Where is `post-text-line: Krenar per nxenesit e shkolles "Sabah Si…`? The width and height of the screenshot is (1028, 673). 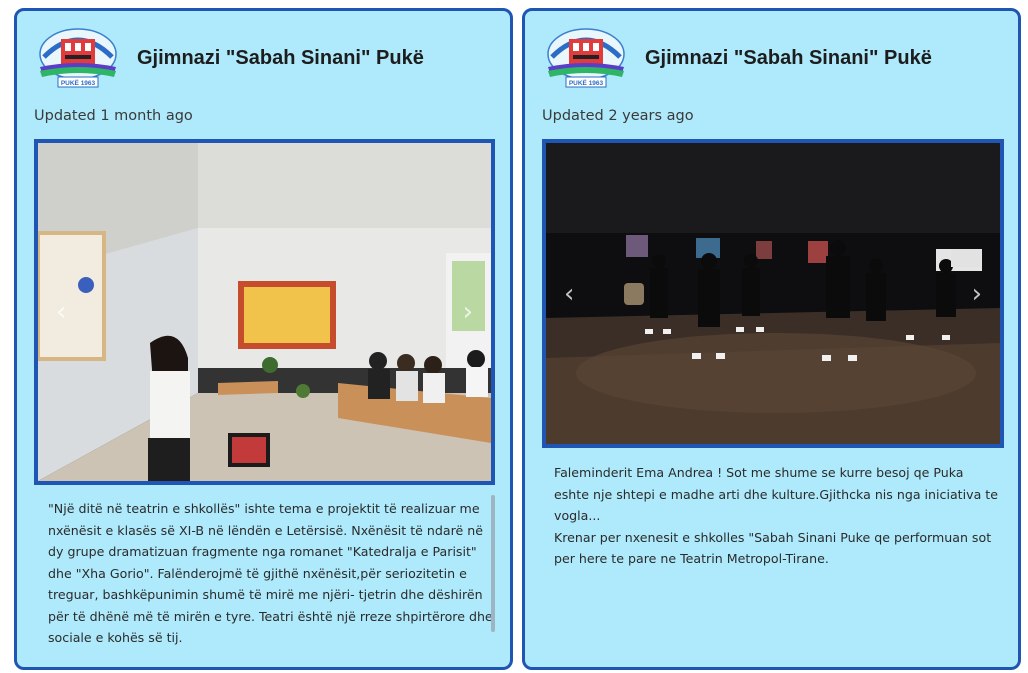
post-text-line: Krenar per nxenesit e shkolles "Sabah Si… is located at coordinates (773, 537).